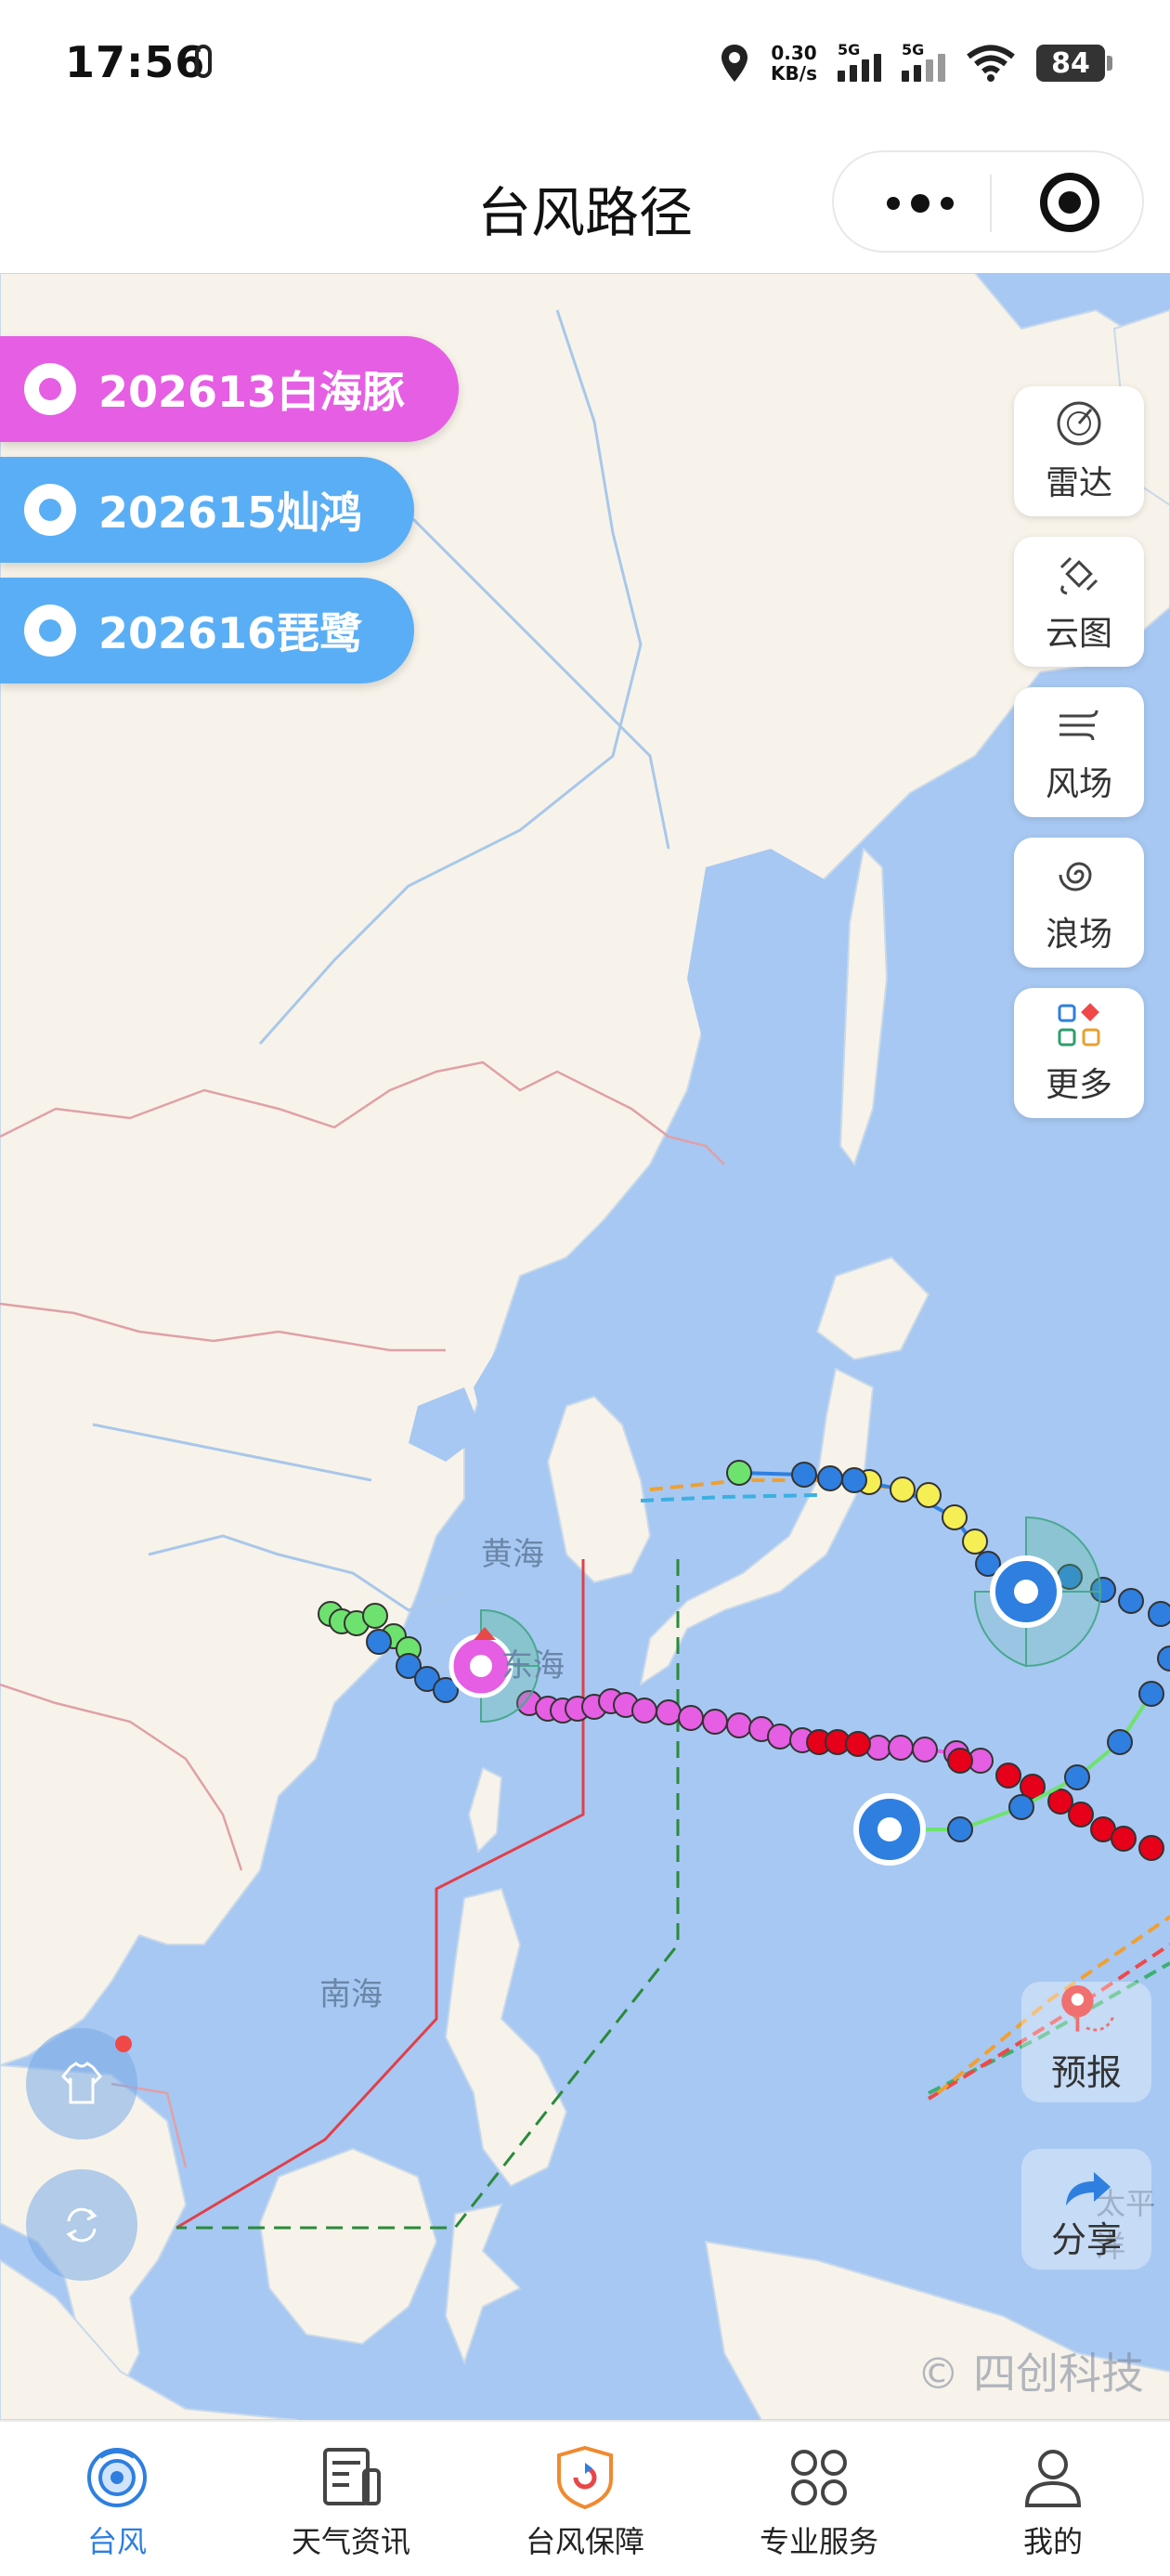  I want to click on net-speed: 0.30 KB/s, so click(794, 63).